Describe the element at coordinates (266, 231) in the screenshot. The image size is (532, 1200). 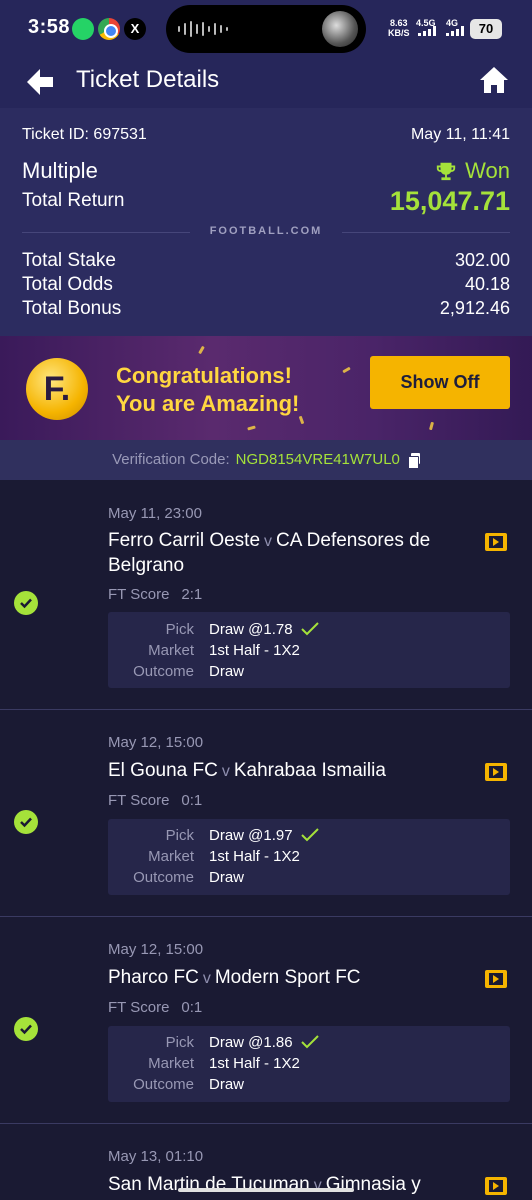
I see `brand-label: FOOTBALL.COM` at that location.